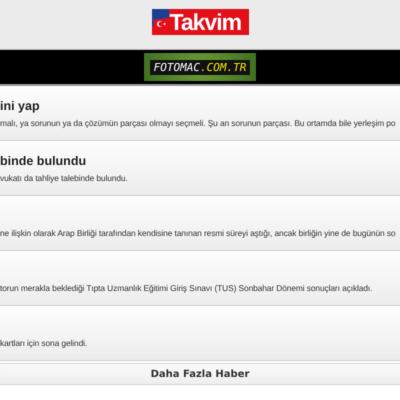 The image size is (400, 400). What do you see at coordinates (200, 67) in the screenshot?
I see `fotomac-logo: FOTOMAC.COM.TR` at bounding box center [200, 67].